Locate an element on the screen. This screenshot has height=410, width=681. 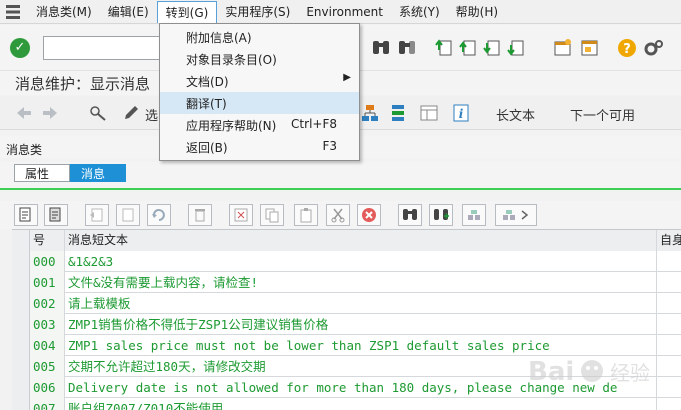
previous-page-icon is located at coordinates (468, 48).